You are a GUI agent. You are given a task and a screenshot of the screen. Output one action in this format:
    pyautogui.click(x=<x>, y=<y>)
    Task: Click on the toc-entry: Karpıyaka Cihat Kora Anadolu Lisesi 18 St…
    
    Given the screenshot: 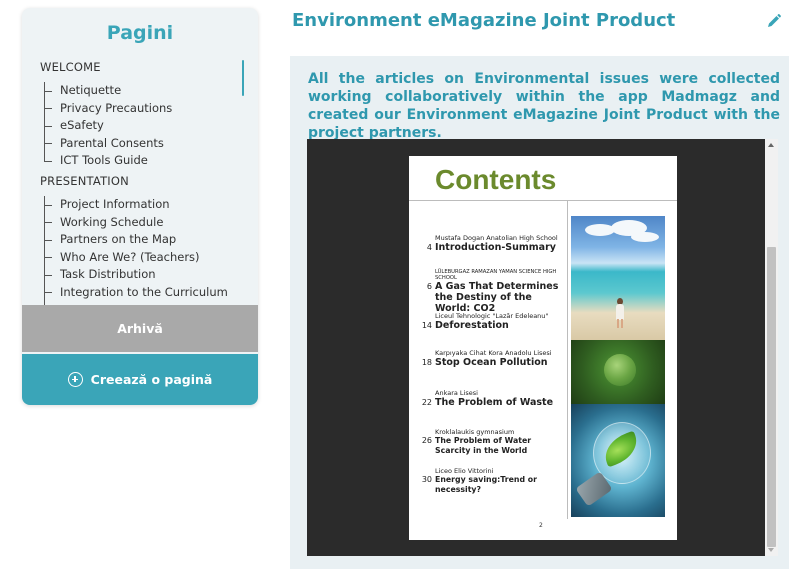 What is the action you would take?
    pyautogui.click(x=494, y=358)
    